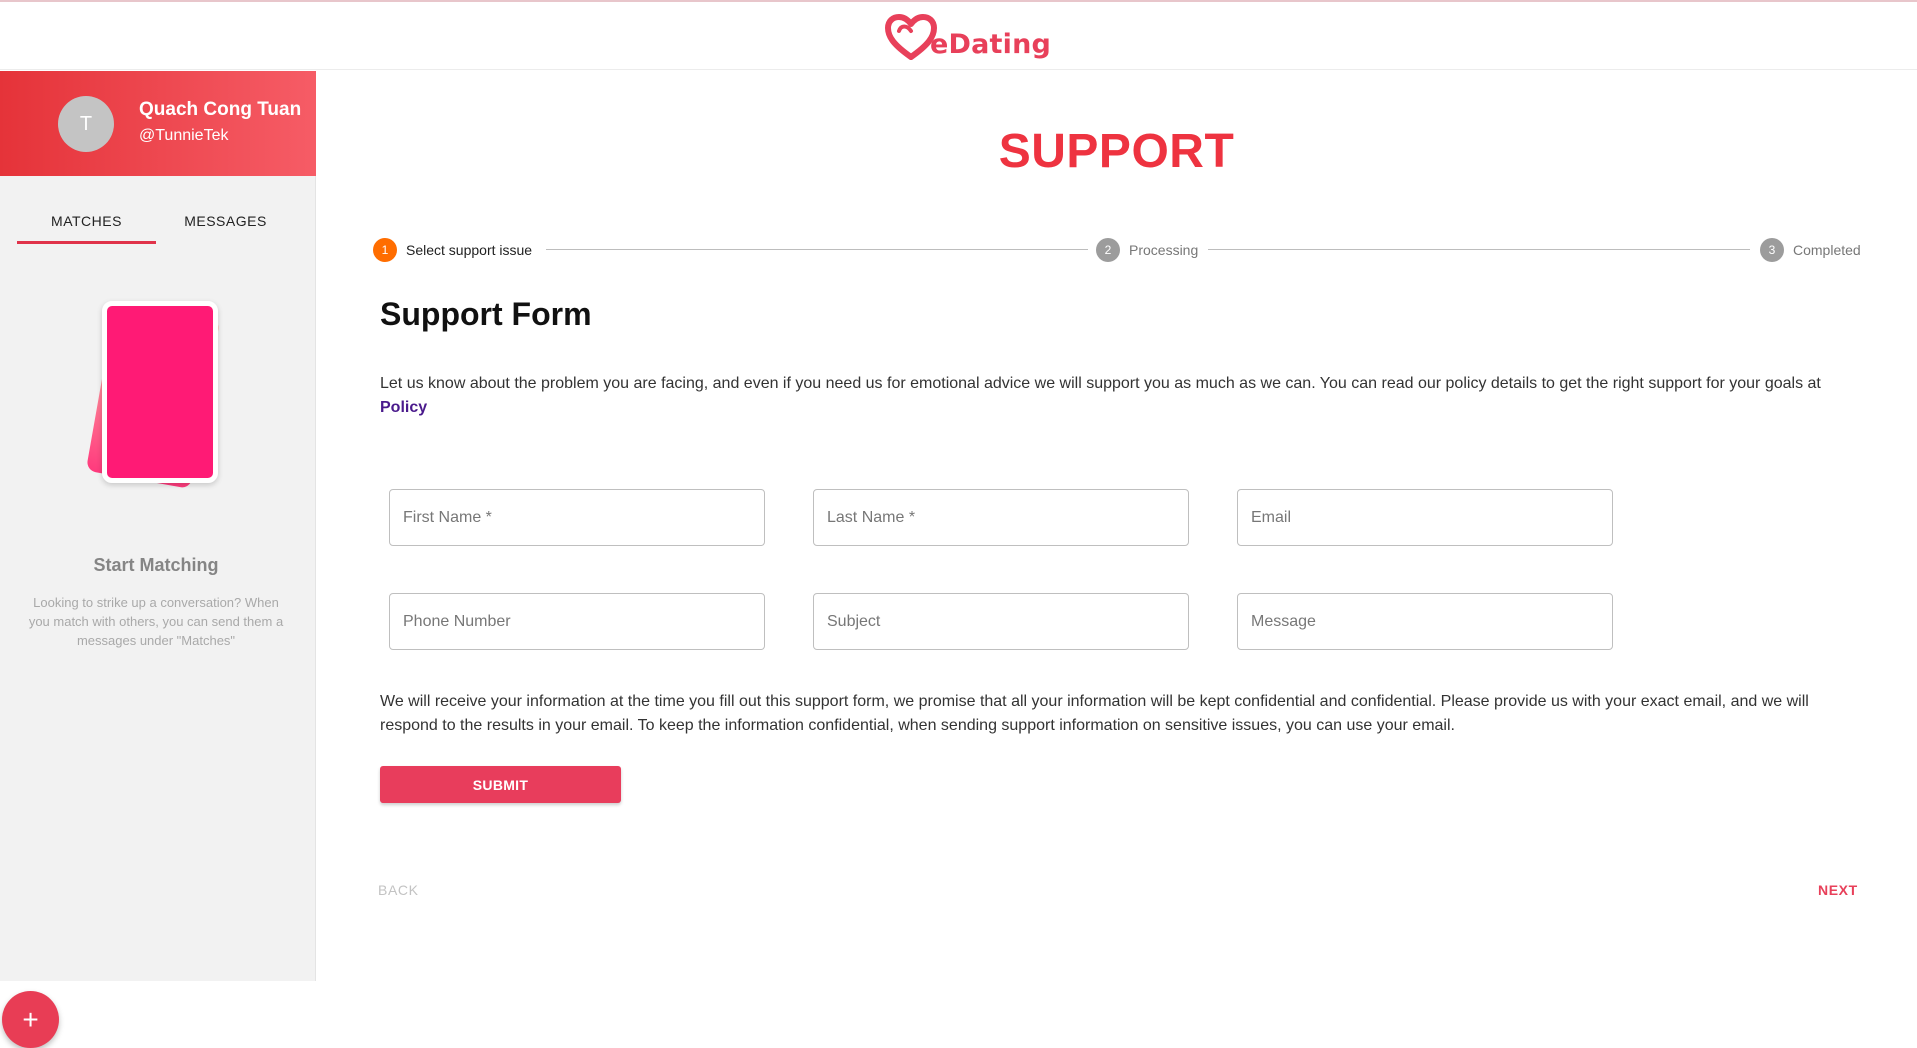  Describe the element at coordinates (1001, 621) in the screenshot. I see `subject-field: Subject` at that location.